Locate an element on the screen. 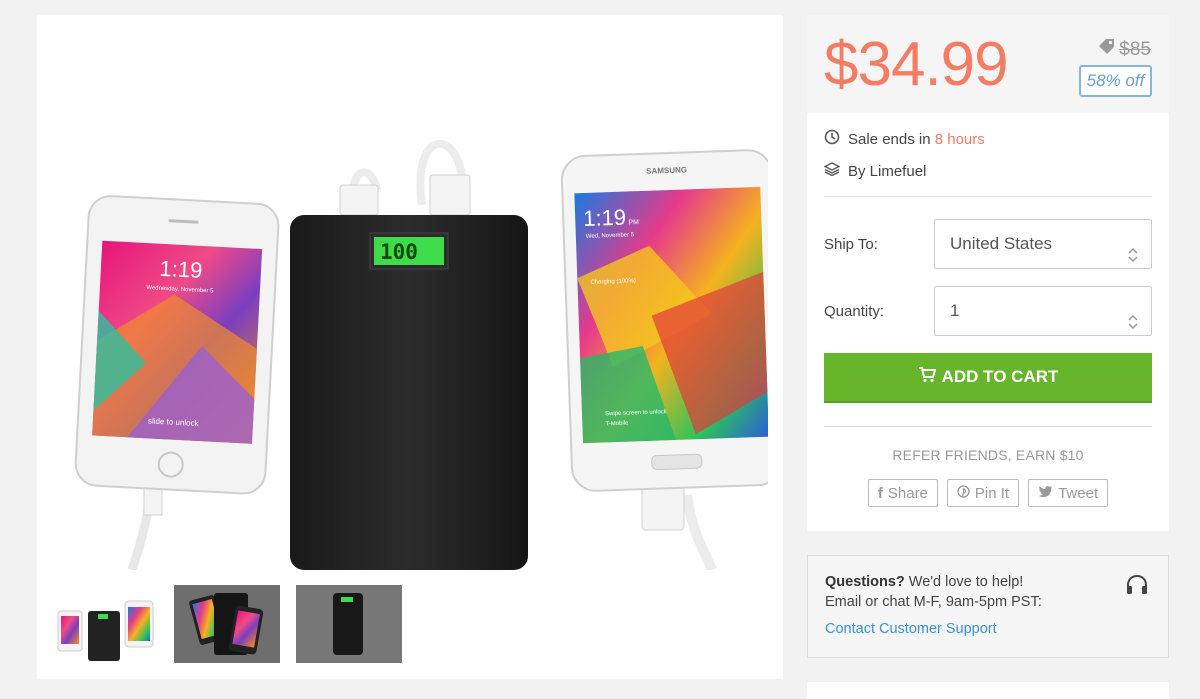 The height and width of the screenshot is (699, 1200). cart-icon is located at coordinates (927, 377).